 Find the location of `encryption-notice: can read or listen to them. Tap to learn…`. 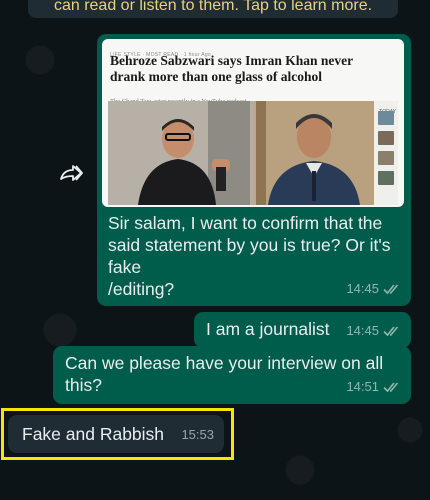

encryption-notice: can read or listen to them. Tap to learn… is located at coordinates (213, 9).